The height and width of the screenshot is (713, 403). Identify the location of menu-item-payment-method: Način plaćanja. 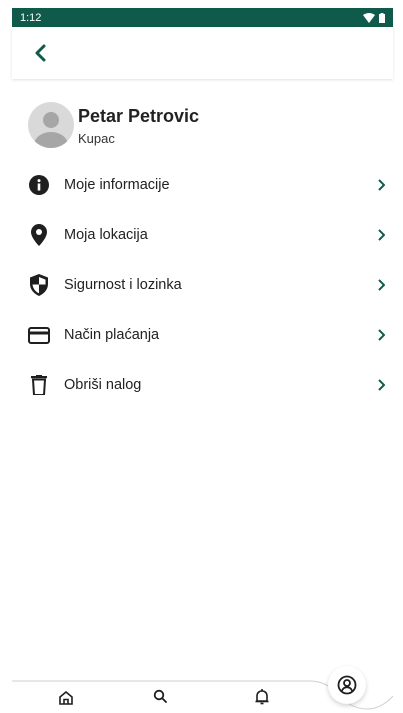
(208, 335).